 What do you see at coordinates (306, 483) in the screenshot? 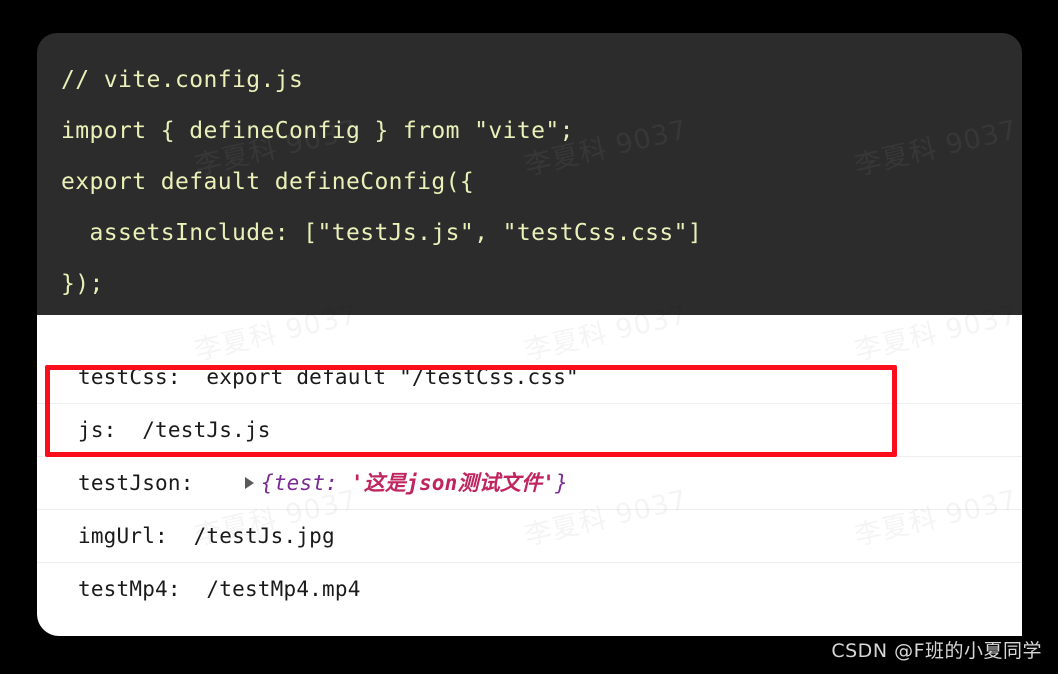
I see `json-key: test:` at bounding box center [306, 483].